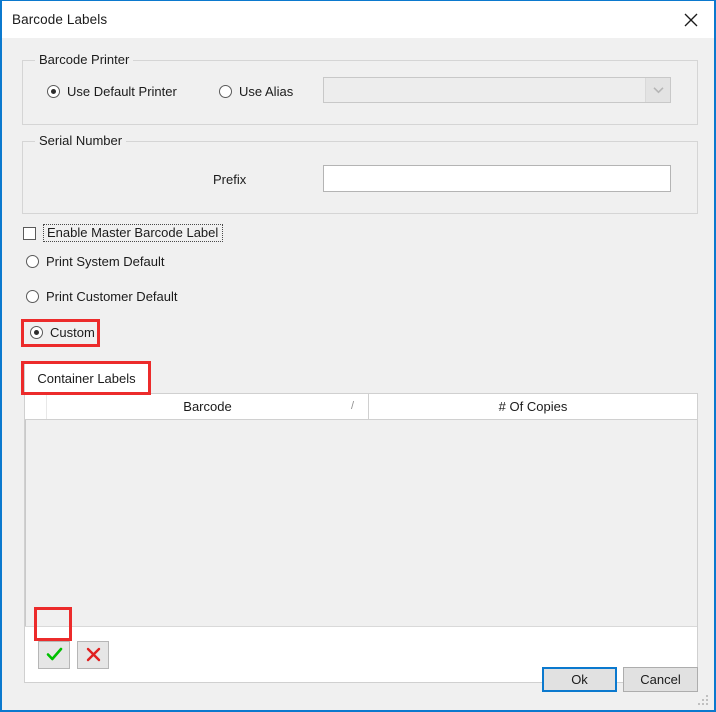 This screenshot has width=716, height=712. Describe the element at coordinates (36, 332) in the screenshot. I see `radio-custom-indicator` at that location.